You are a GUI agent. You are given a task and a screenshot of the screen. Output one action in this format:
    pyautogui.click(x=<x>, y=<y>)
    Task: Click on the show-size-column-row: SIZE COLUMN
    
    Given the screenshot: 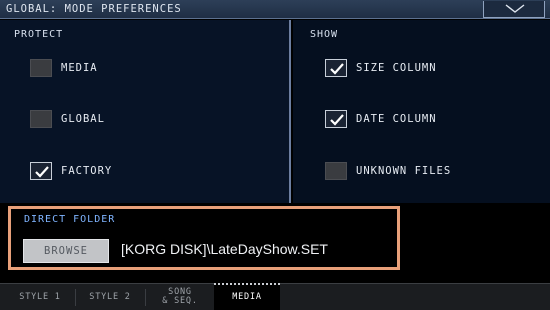 What is the action you would take?
    pyautogui.click(x=381, y=68)
    